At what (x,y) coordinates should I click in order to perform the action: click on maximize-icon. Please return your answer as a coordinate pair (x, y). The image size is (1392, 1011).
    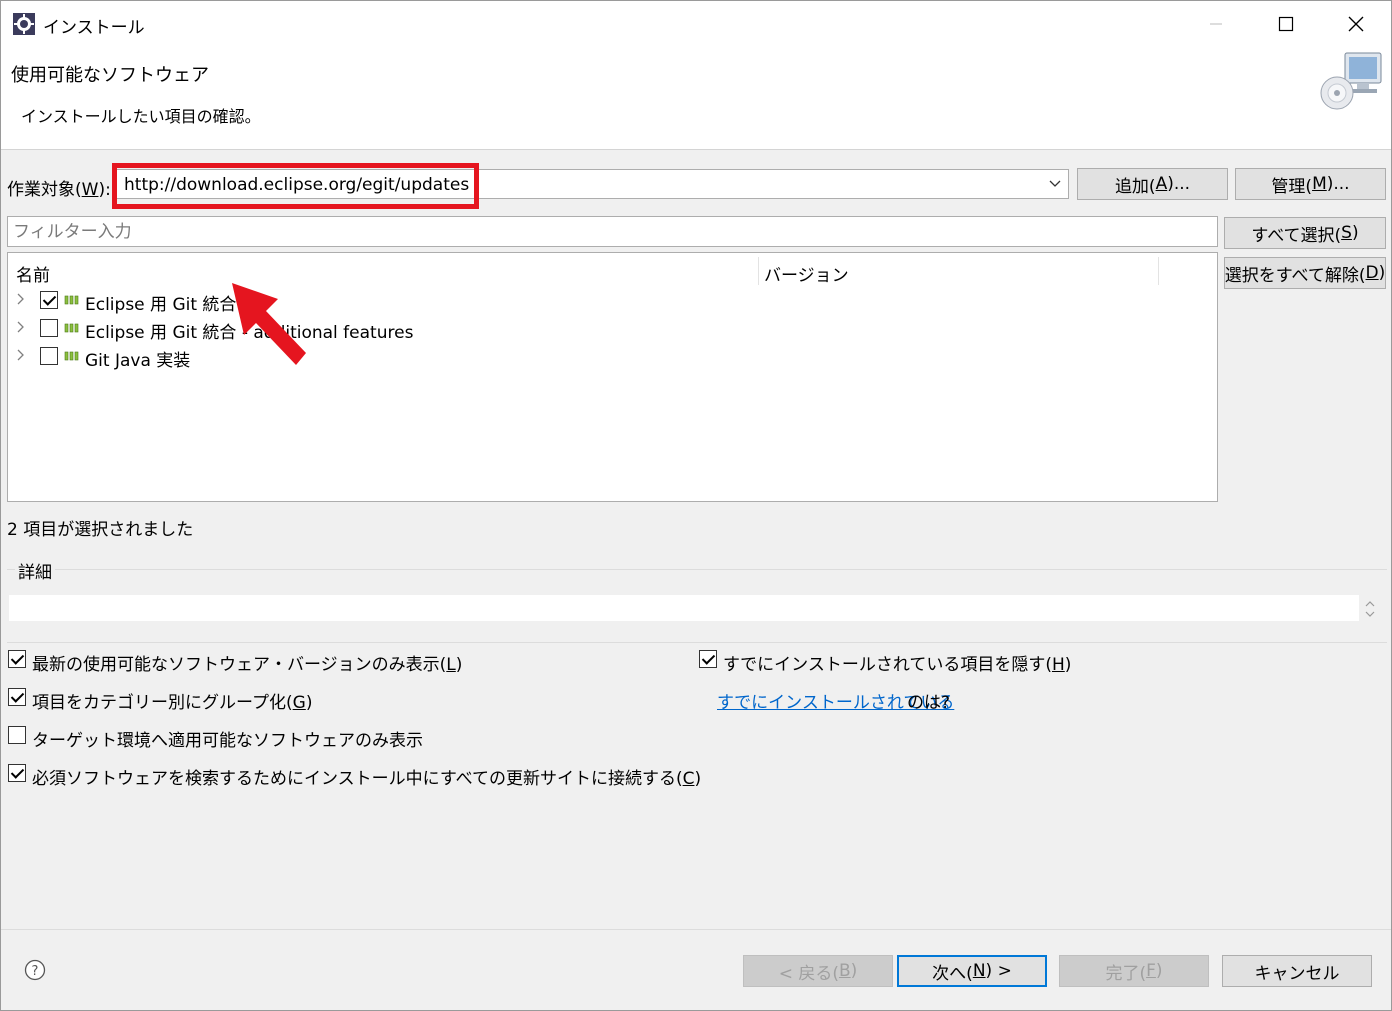
    Looking at the image, I should click on (1286, 24).